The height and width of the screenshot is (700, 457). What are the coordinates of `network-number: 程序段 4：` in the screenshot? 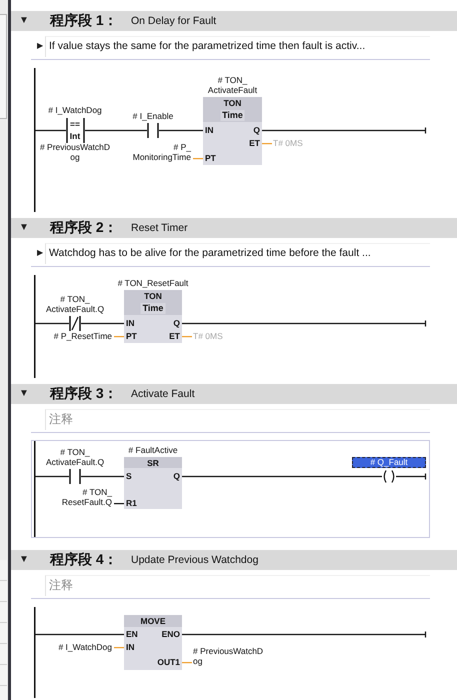 It's located at (84, 560).